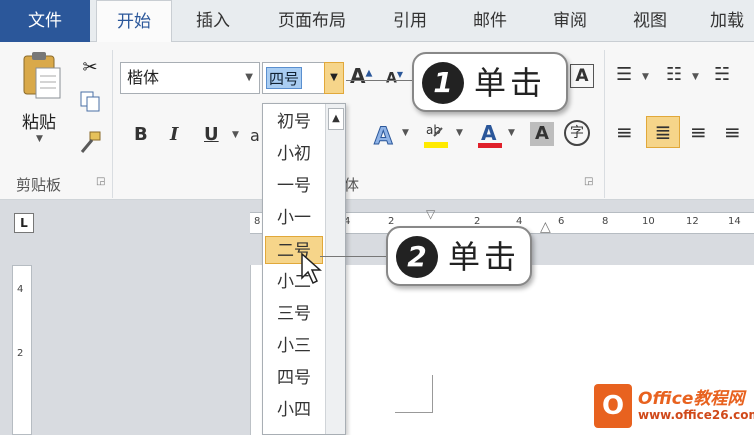  What do you see at coordinates (648, 221) in the screenshot?
I see `ruler-tick: 10` at bounding box center [648, 221].